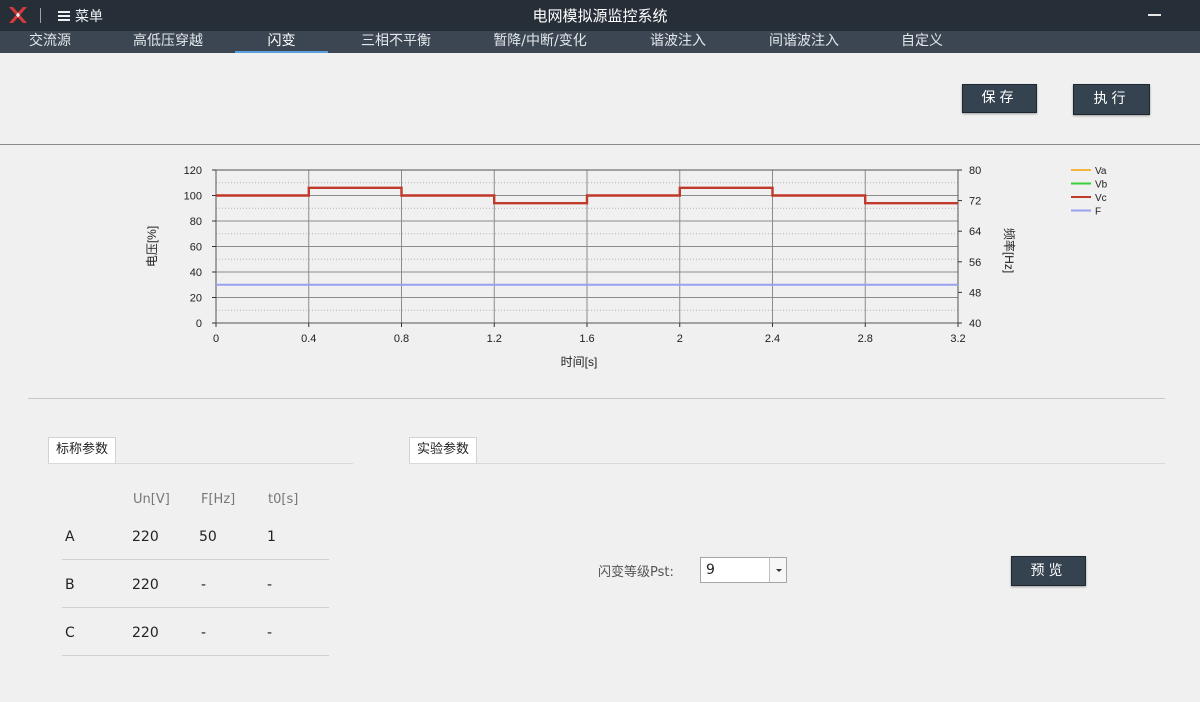  What do you see at coordinates (1111, 99) in the screenshot?
I see `run-button: 执行` at bounding box center [1111, 99].